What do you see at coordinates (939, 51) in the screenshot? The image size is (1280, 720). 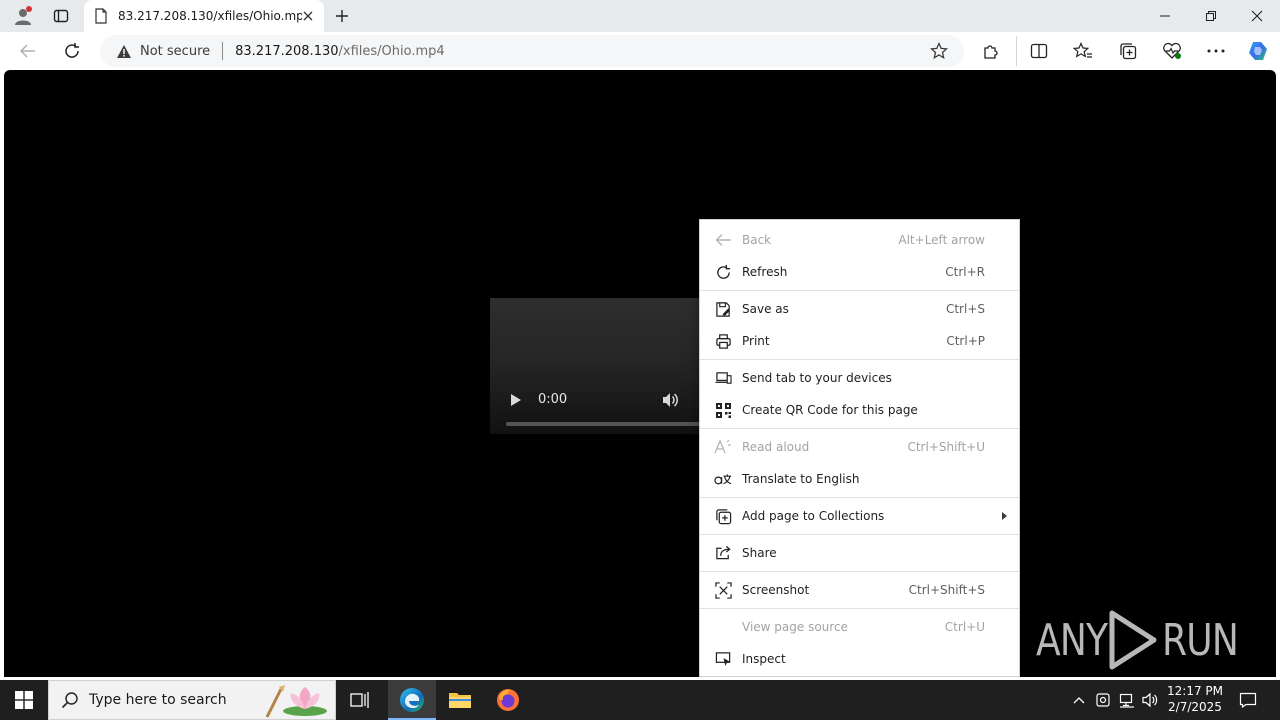 I see `favorite-star-icon` at bounding box center [939, 51].